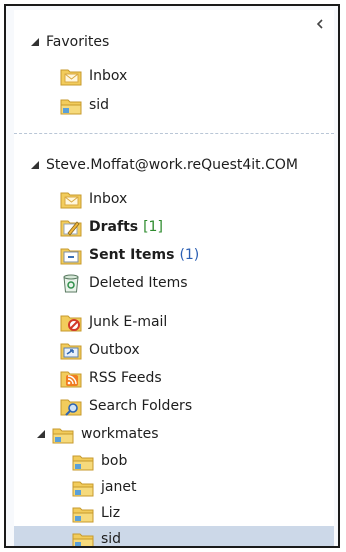 The width and height of the screenshot is (346, 552). I want to click on section-divider, so click(174, 133).